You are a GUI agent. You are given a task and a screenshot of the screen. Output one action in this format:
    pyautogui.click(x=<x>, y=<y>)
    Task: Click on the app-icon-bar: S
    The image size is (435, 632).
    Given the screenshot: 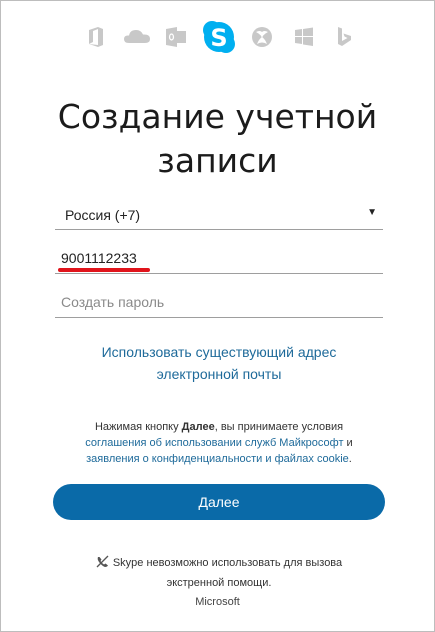 What is the action you would take?
    pyautogui.click(x=217, y=37)
    